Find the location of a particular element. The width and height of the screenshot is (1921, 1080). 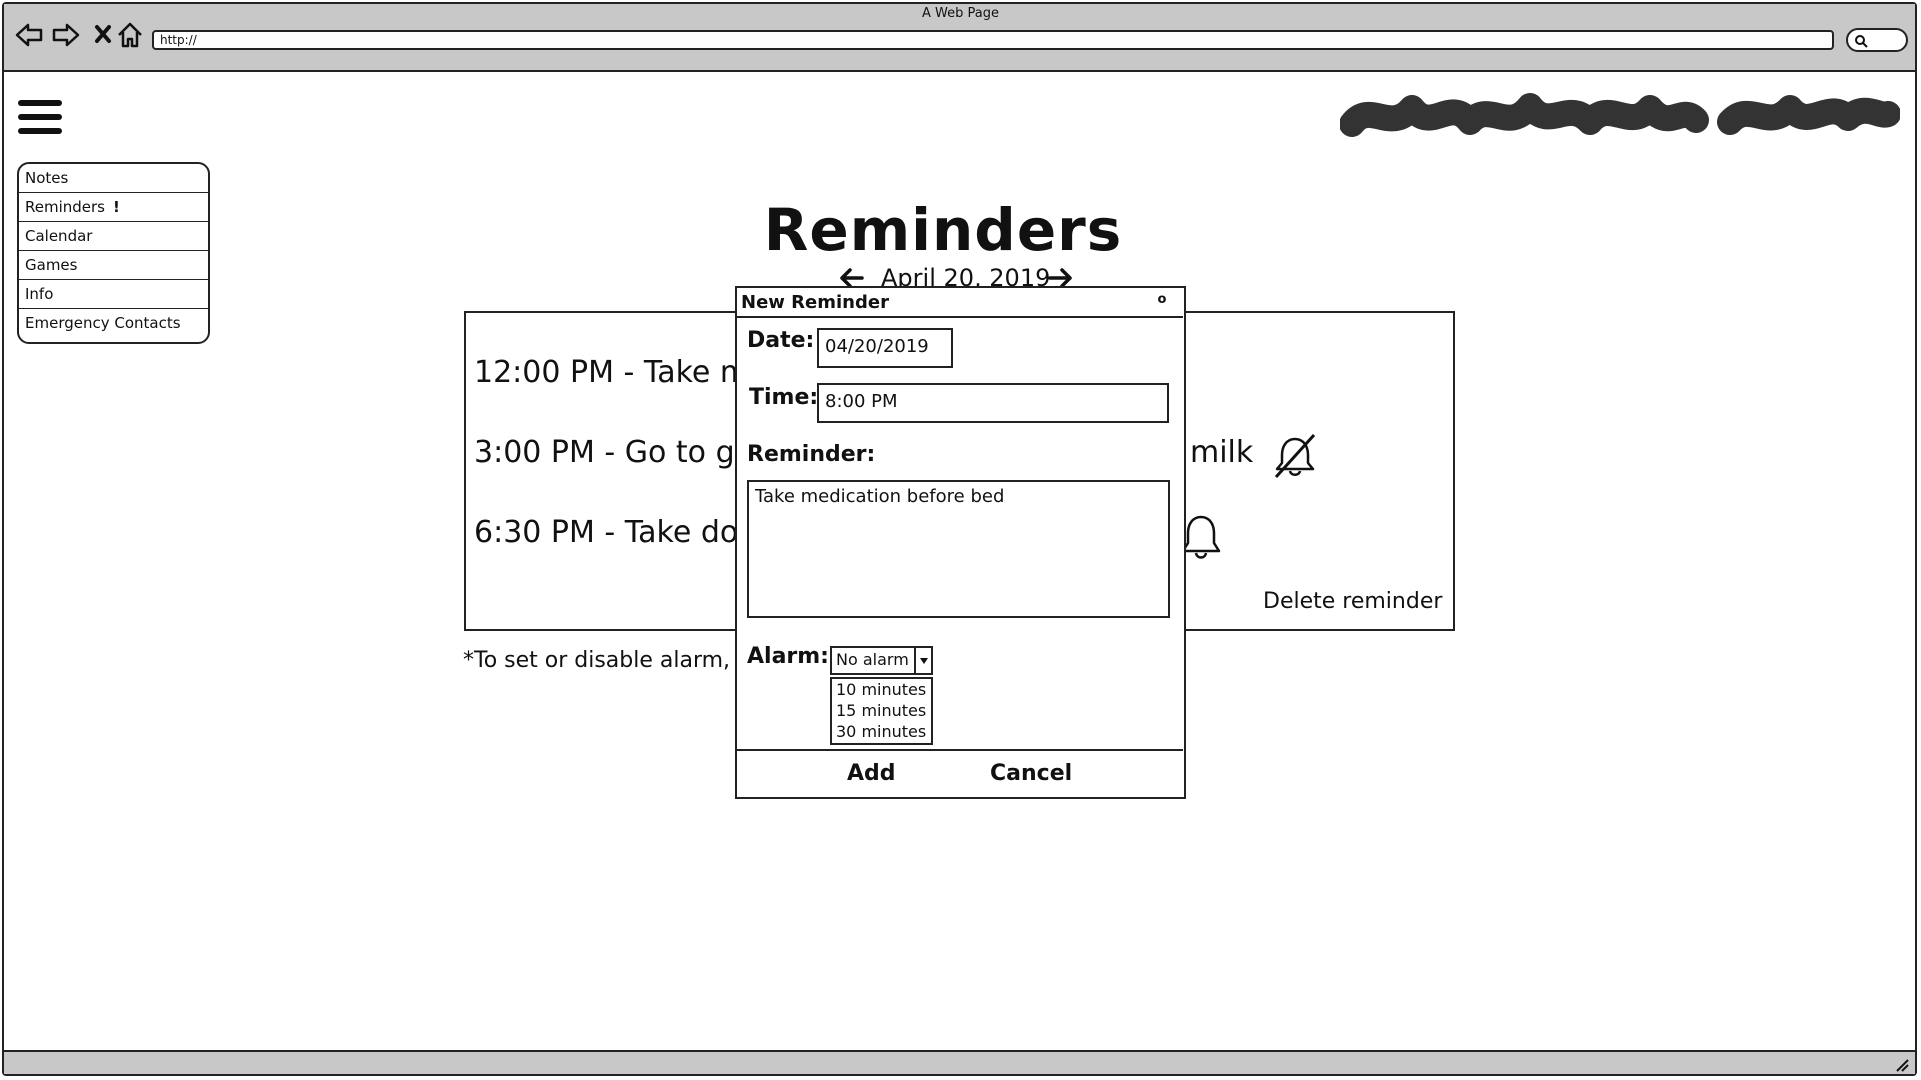

resize-grip-icon is located at coordinates (1901, 1064).